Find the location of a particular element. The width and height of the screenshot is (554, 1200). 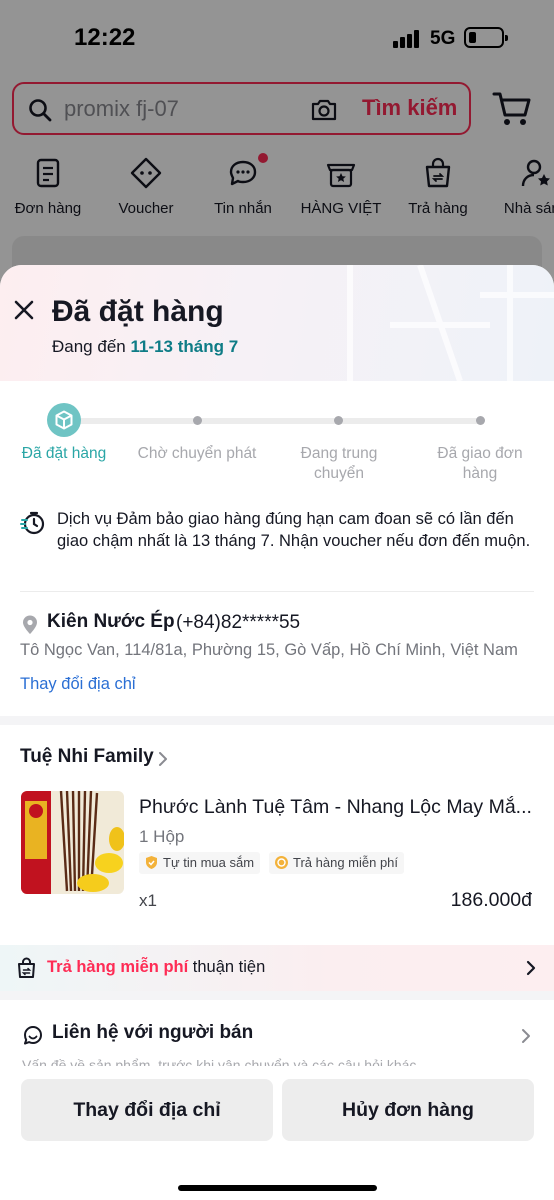

eta-dates: 11-13 tháng 7 is located at coordinates (184, 346).